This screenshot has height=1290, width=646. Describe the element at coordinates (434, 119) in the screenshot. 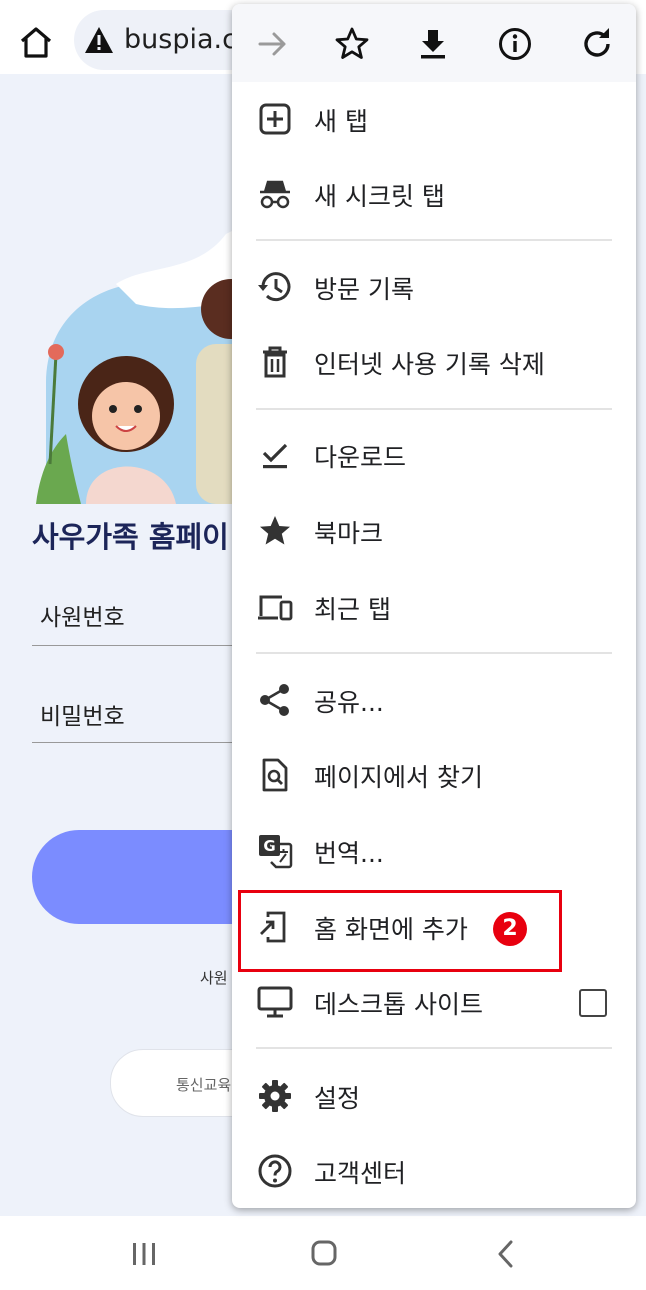

I see `menu-item-new-tab: 새 탭` at that location.